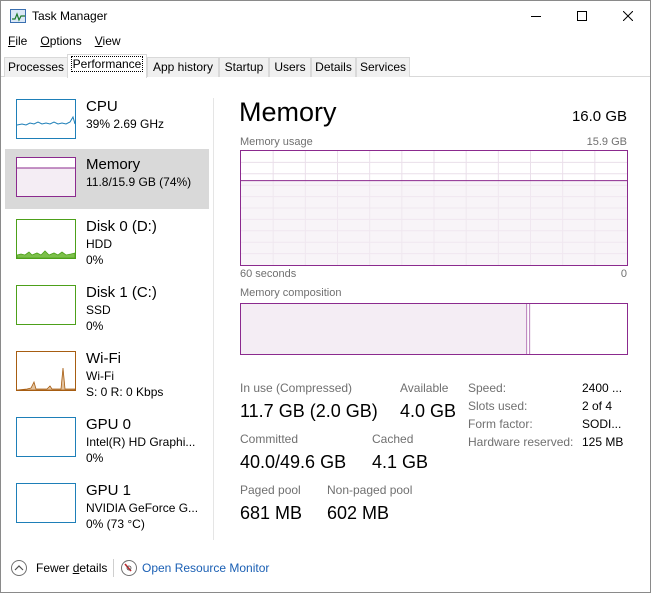  I want to click on gpu1-thumbnail-graph, so click(46, 503).